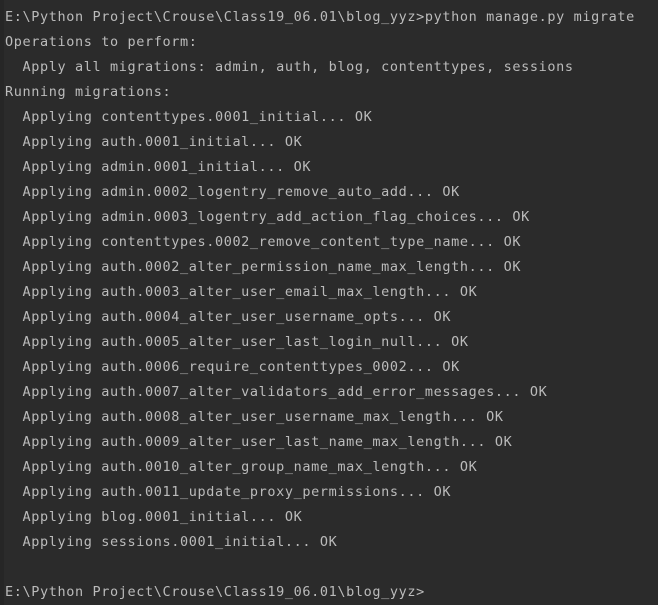 Image resolution: width=658 pixels, height=605 pixels. Describe the element at coordinates (158, 167) in the screenshot. I see `terminal-line: Applying admin.0001_initial... OK` at that location.